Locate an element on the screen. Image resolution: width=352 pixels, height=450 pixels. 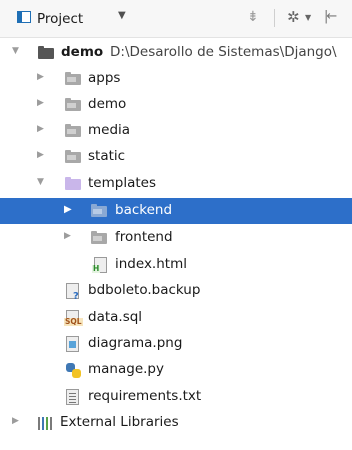
html-badge: H is located at coordinates (96, 268).